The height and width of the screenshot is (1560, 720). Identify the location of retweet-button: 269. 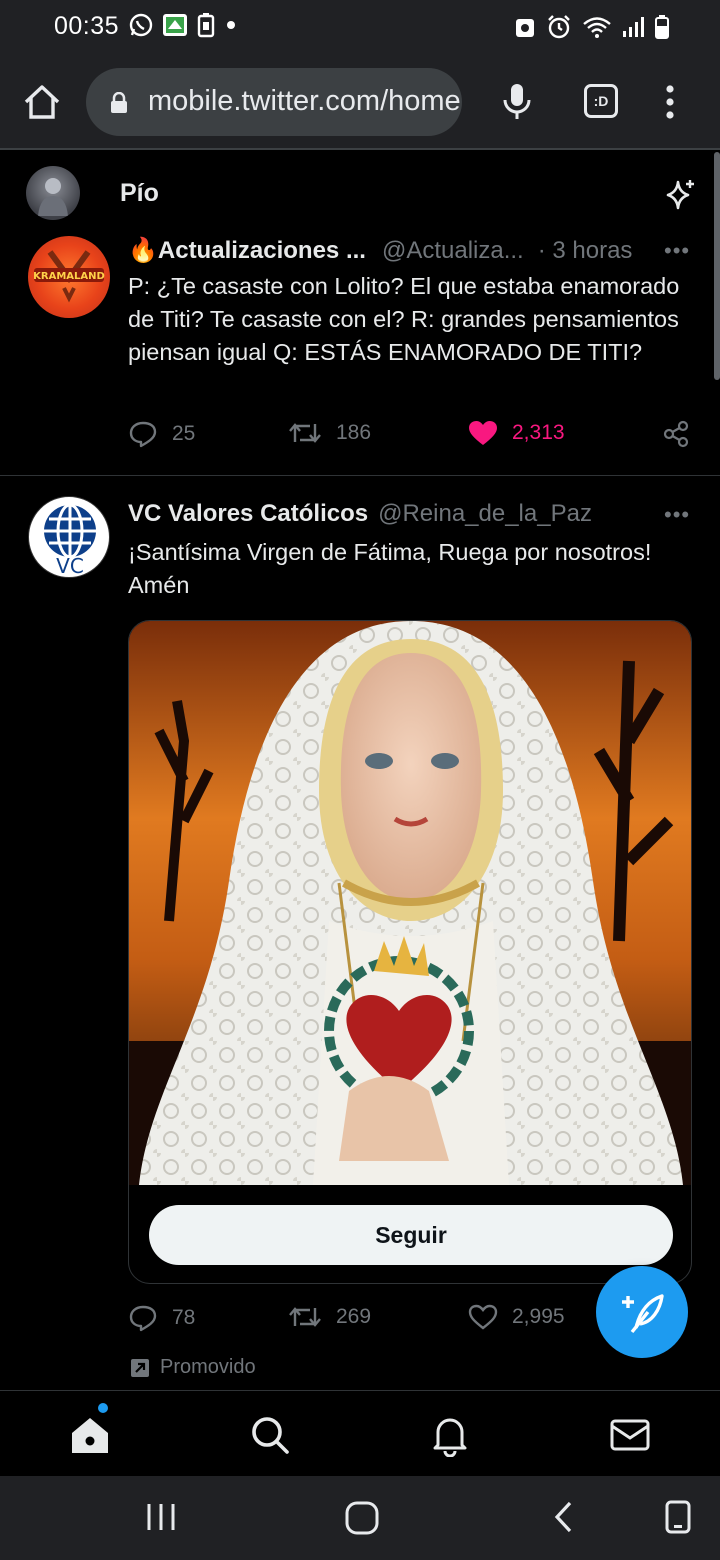
(329, 1317).